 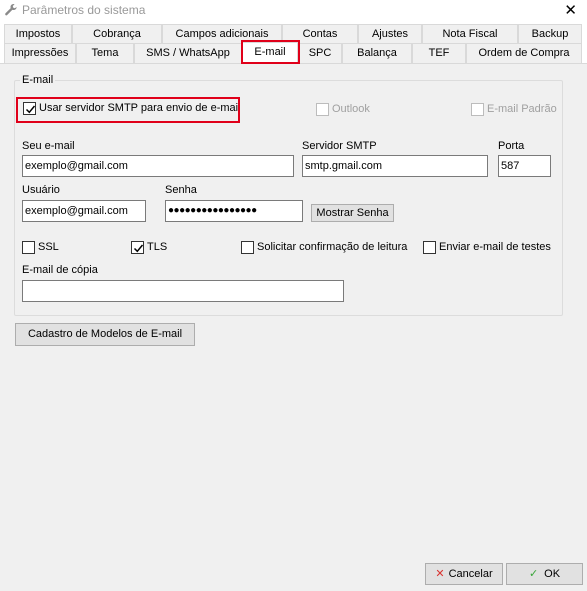 I want to click on seu-email-input: exemplo@gmail.com, so click(x=158, y=166).